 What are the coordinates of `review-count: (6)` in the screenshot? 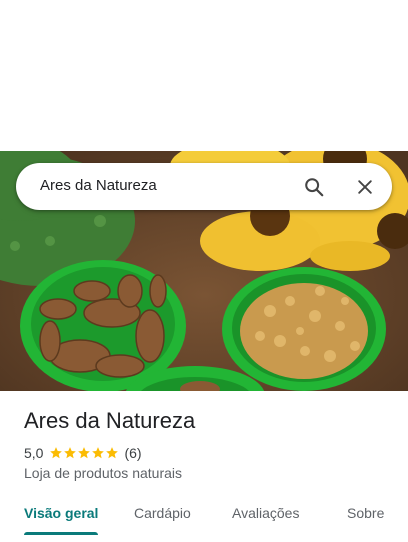 It's located at (132, 453).